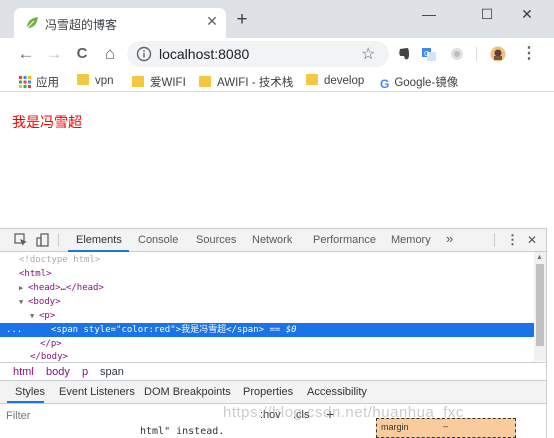 The height and width of the screenshot is (438, 554). I want to click on breadcrumb-html: html, so click(23, 372).